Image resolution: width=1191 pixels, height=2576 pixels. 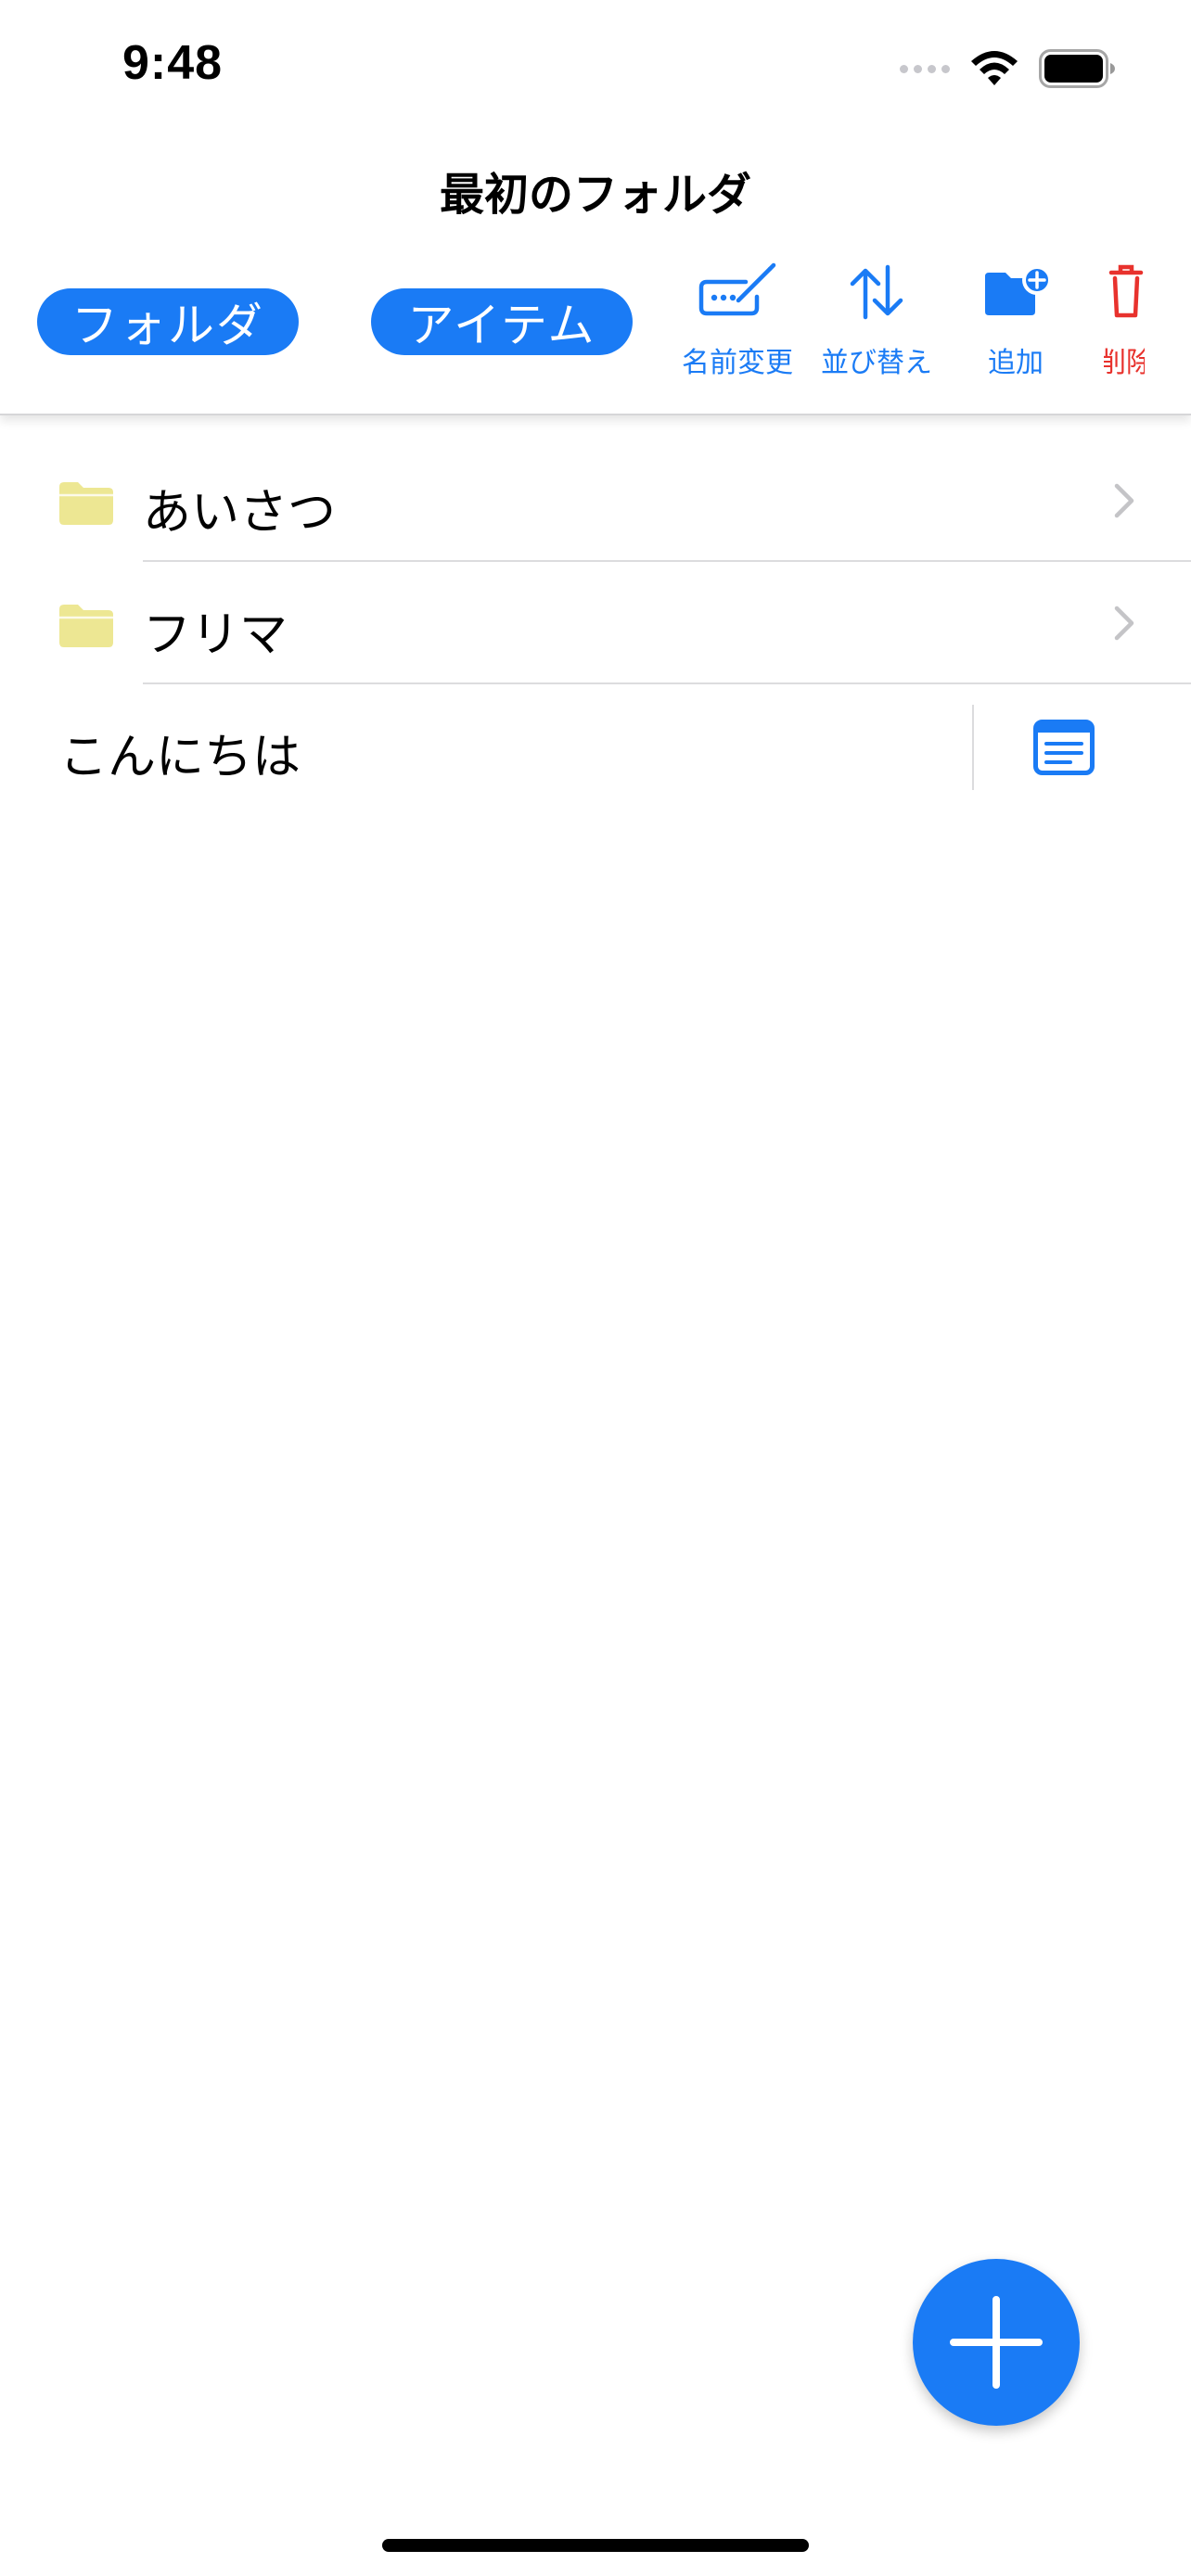 I want to click on folder-row: フリマ, so click(x=595, y=623).